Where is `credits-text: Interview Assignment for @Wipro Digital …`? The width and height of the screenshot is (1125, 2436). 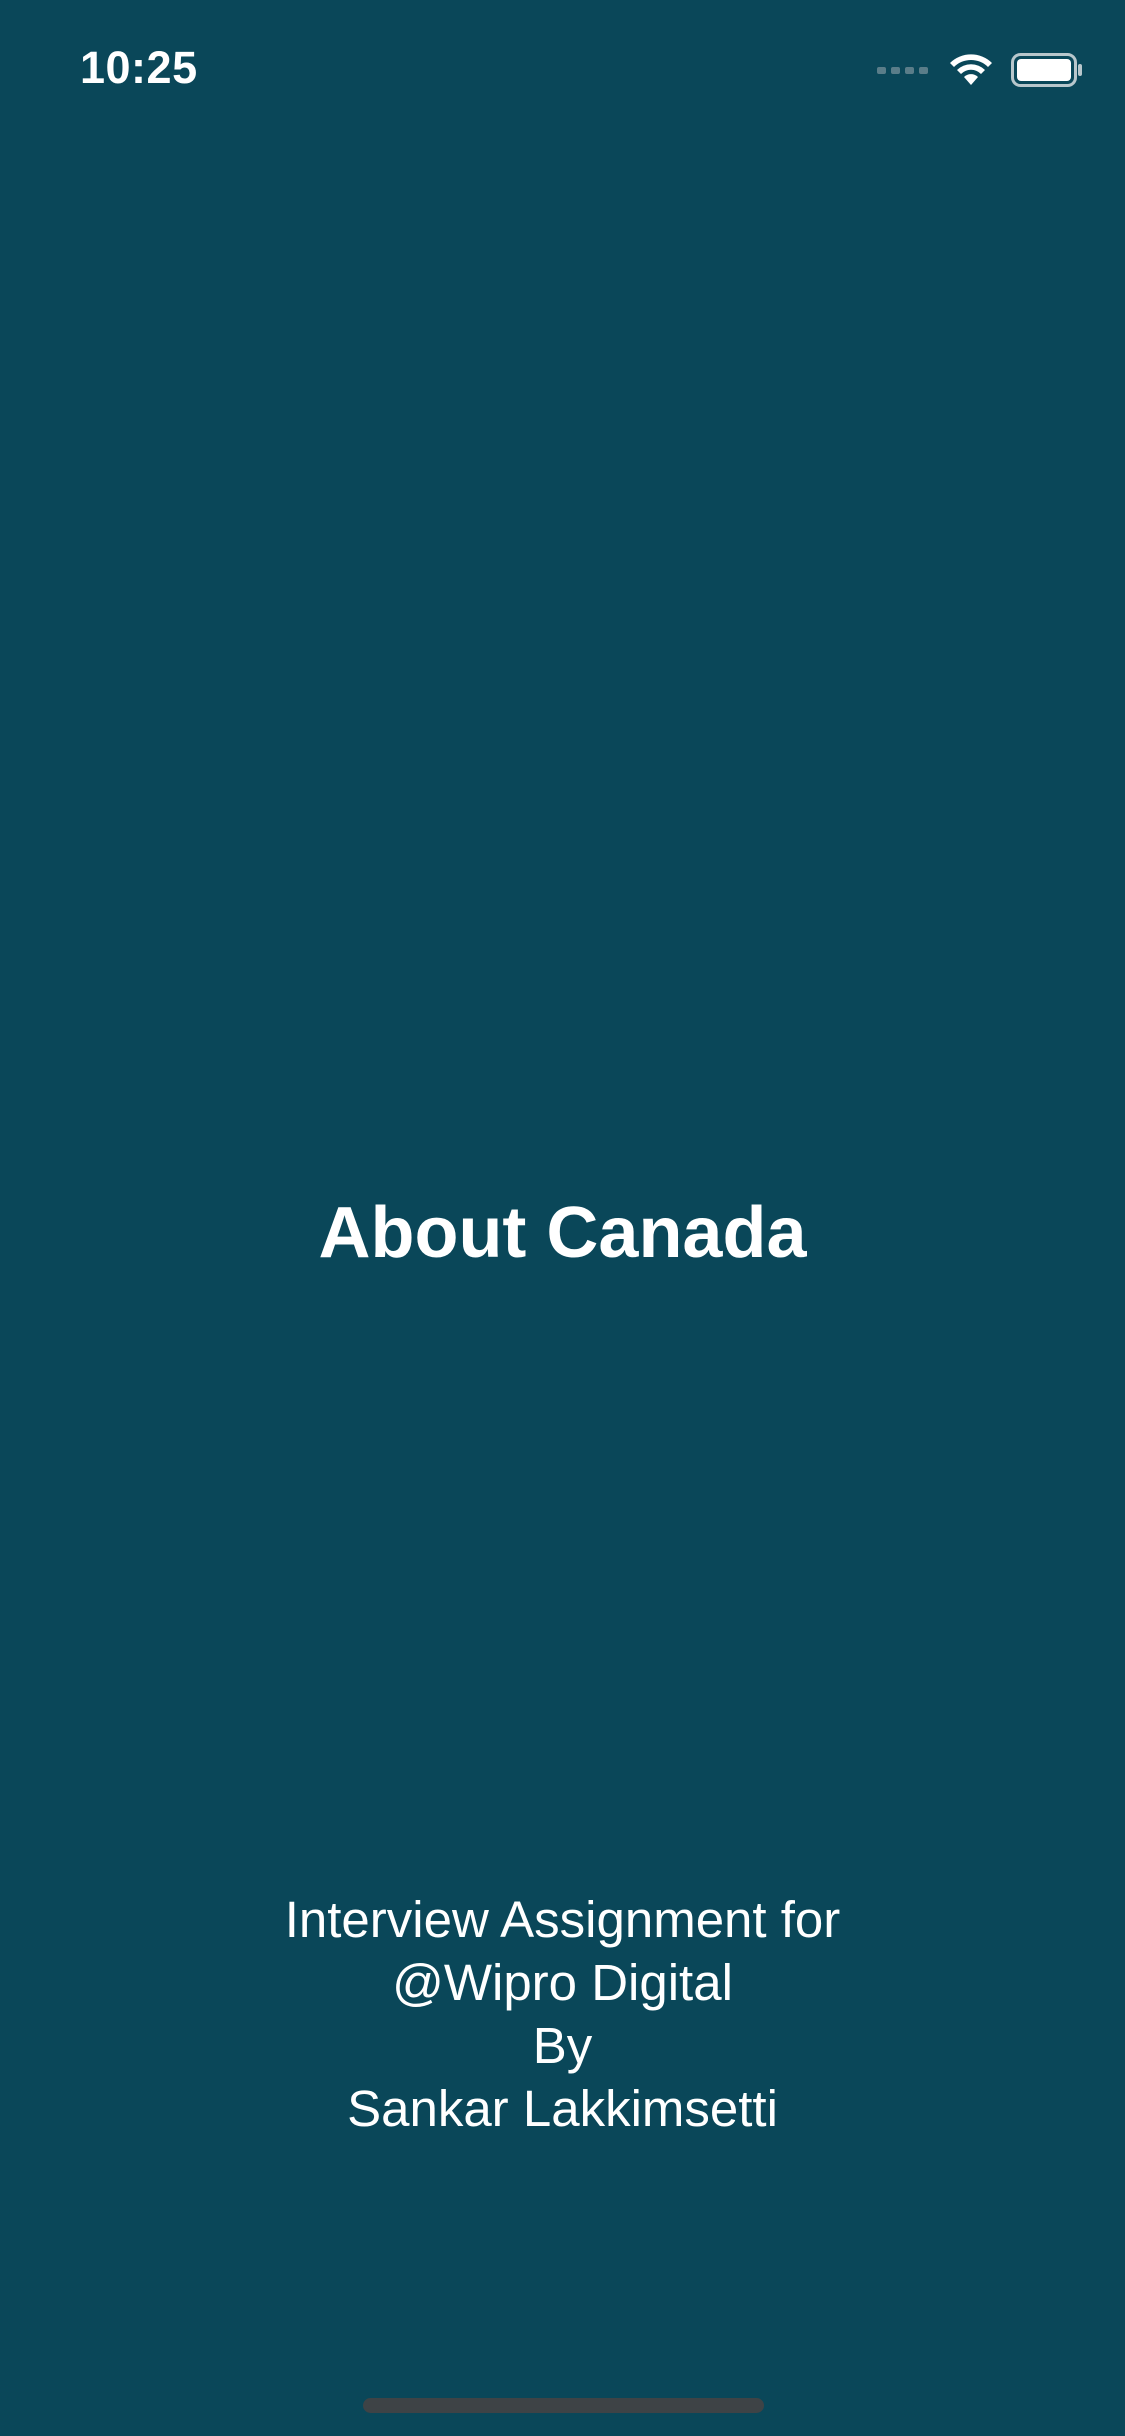
credits-text: Interview Assignment for @Wipro Digital … is located at coordinates (562, 2014).